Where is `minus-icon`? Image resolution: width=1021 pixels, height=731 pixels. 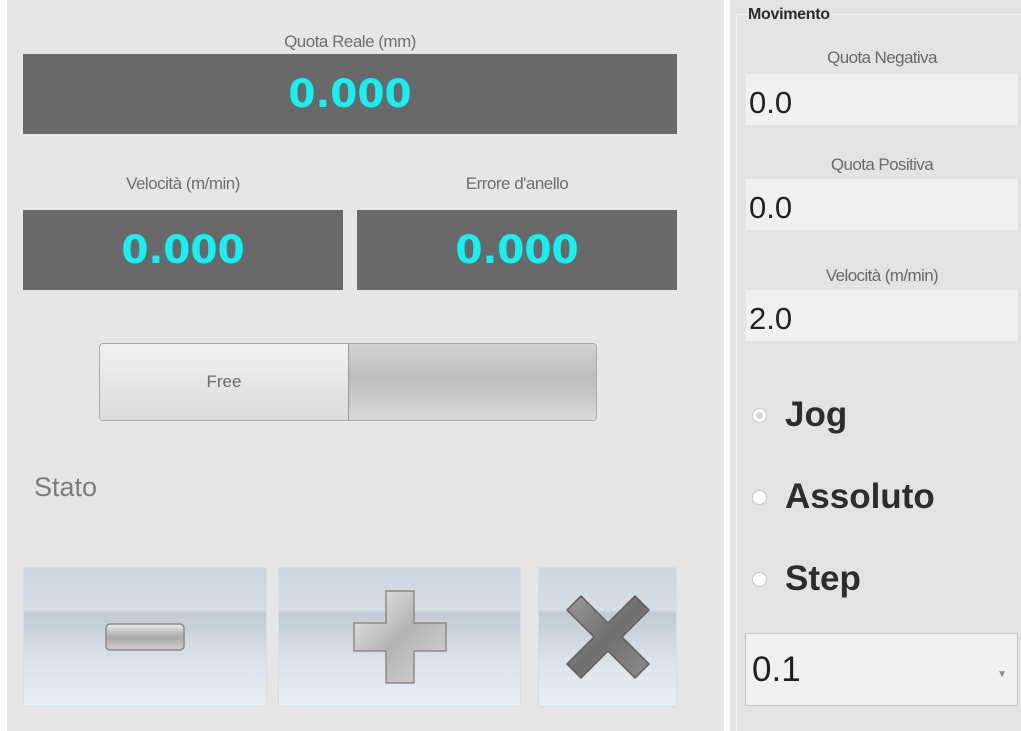
minus-icon is located at coordinates (145, 637).